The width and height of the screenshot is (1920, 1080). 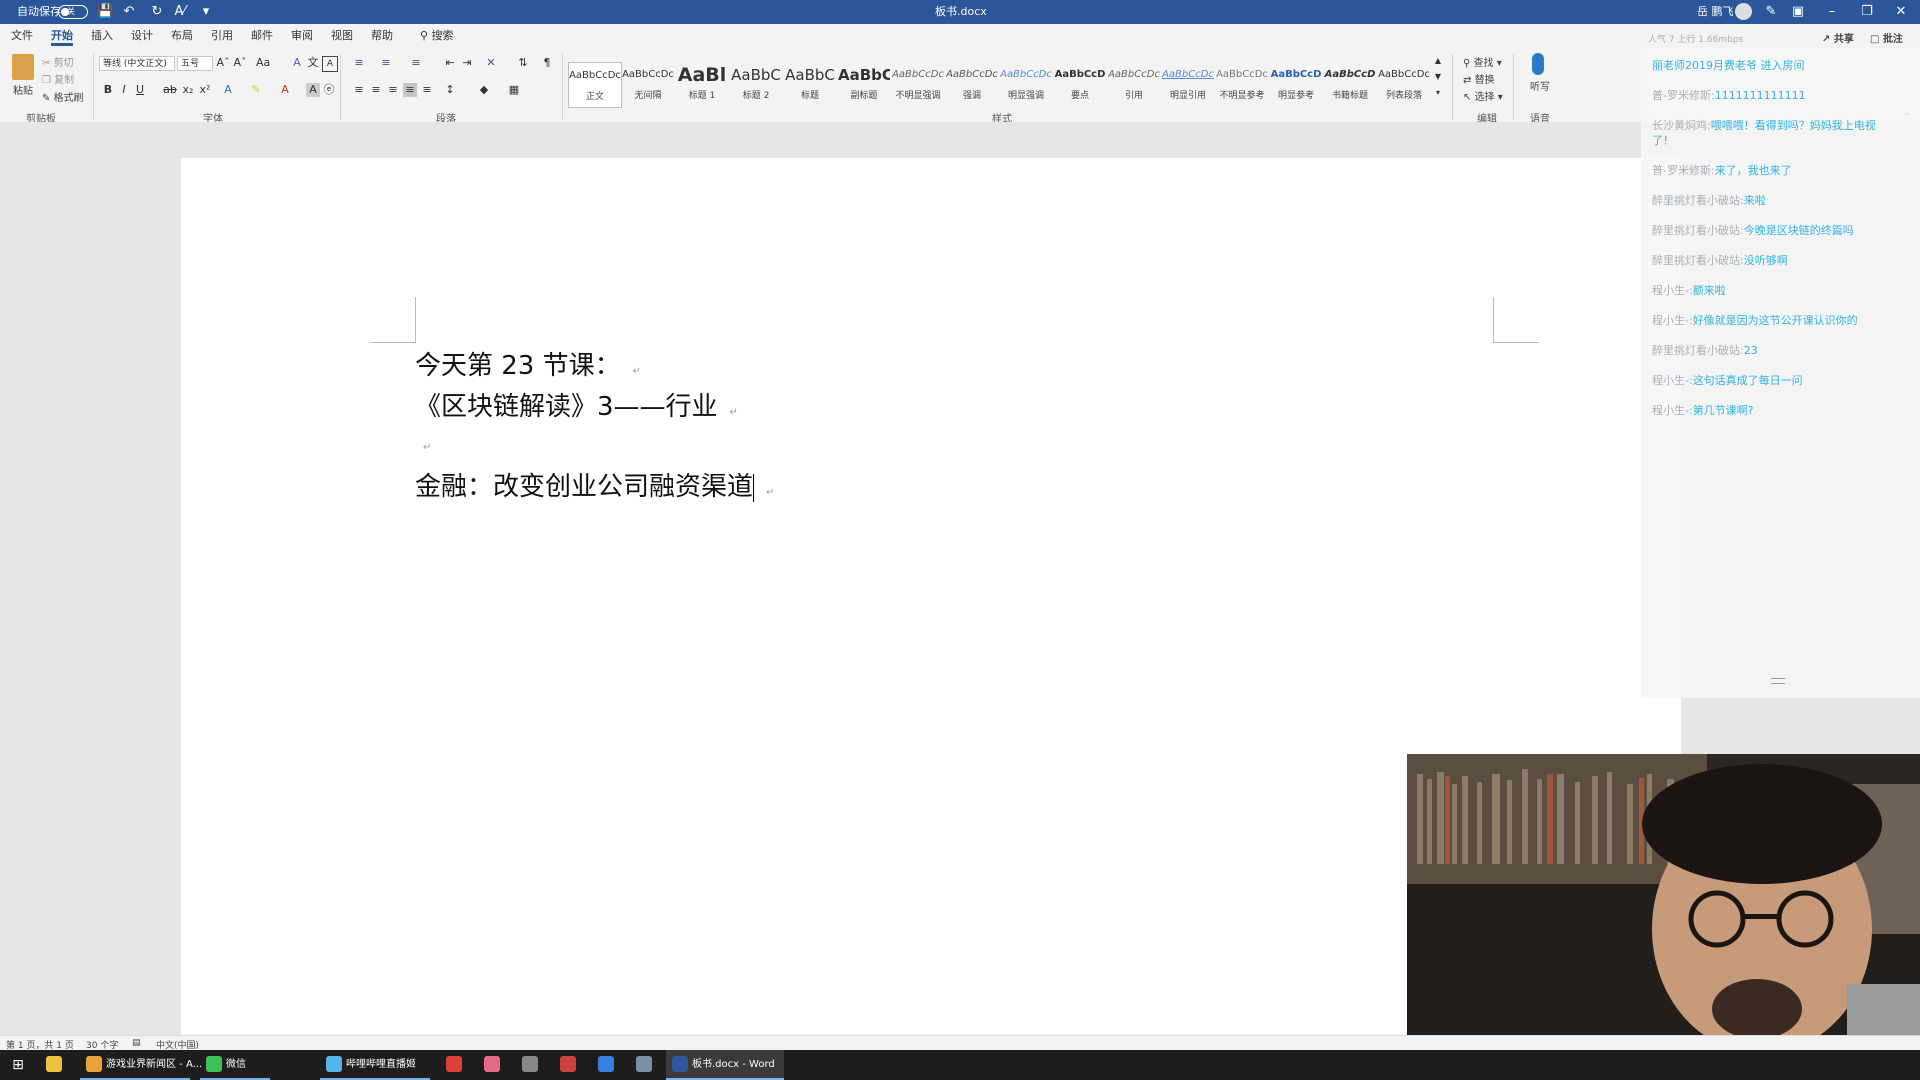 What do you see at coordinates (1483, 95) in the screenshot?
I see `select-button: ↖ 选择 ▾` at bounding box center [1483, 95].